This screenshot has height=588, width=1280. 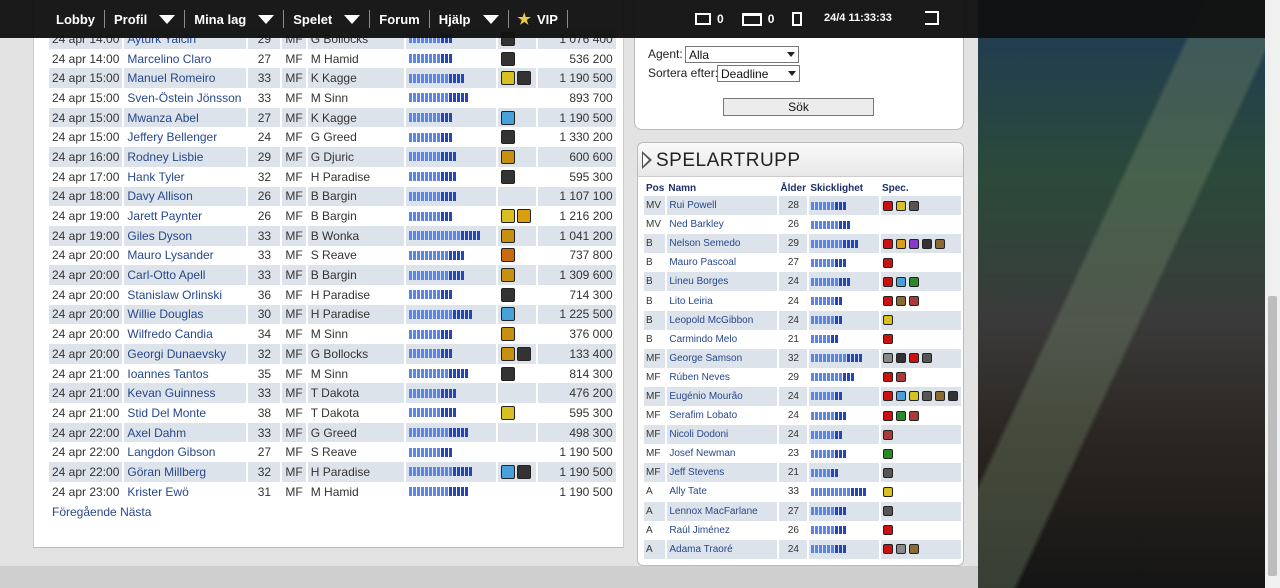 What do you see at coordinates (1272, 436) in the screenshot?
I see `scrollbar-thumb` at bounding box center [1272, 436].